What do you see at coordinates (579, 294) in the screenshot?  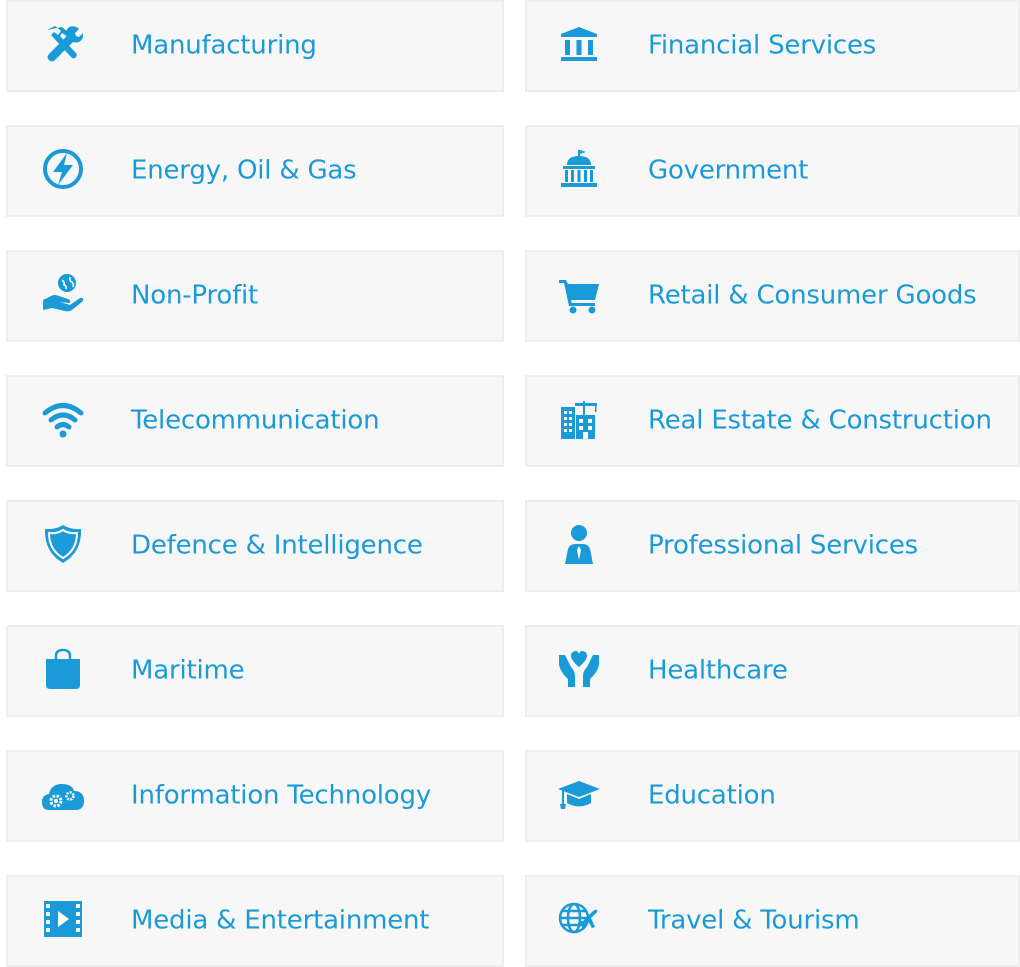 I see `shopping-cart-icon` at bounding box center [579, 294].